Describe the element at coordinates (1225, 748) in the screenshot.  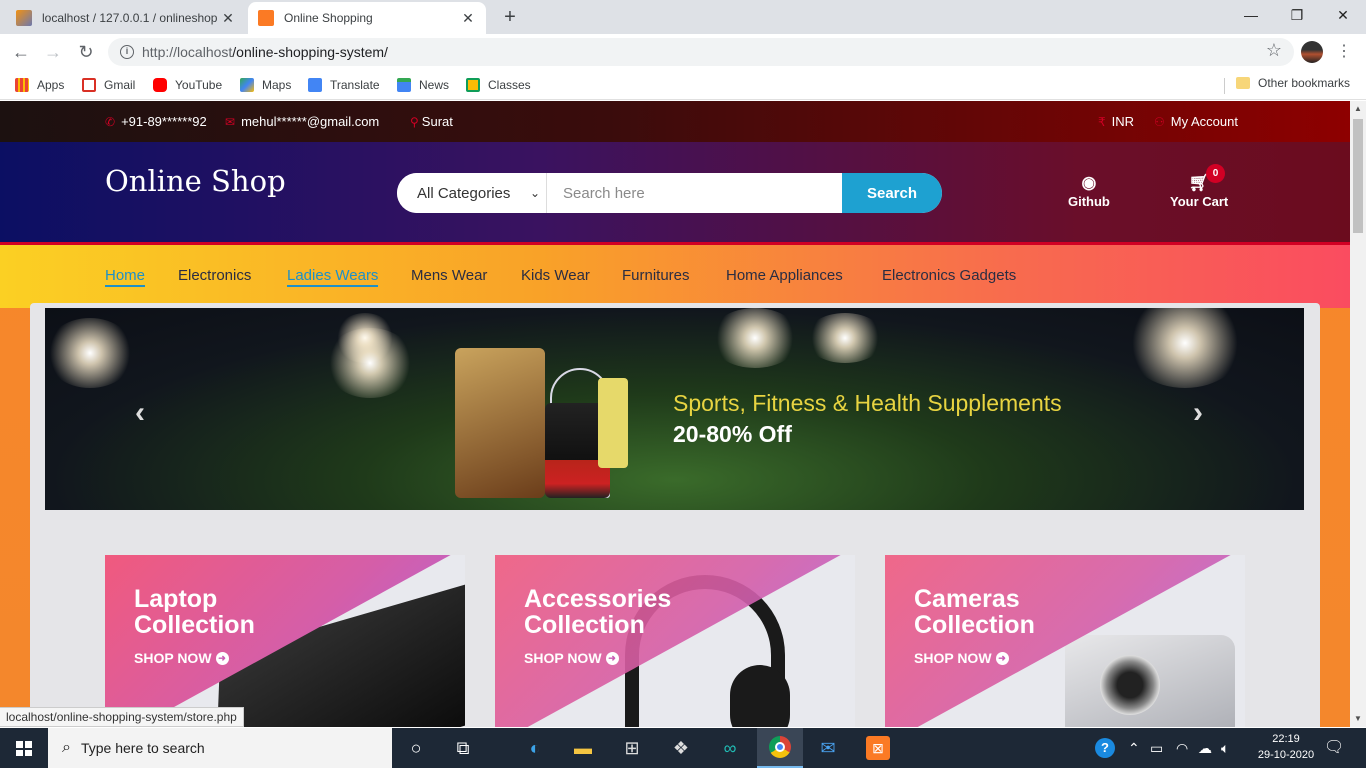
I see `volume-icon: 🔈︎` at that location.